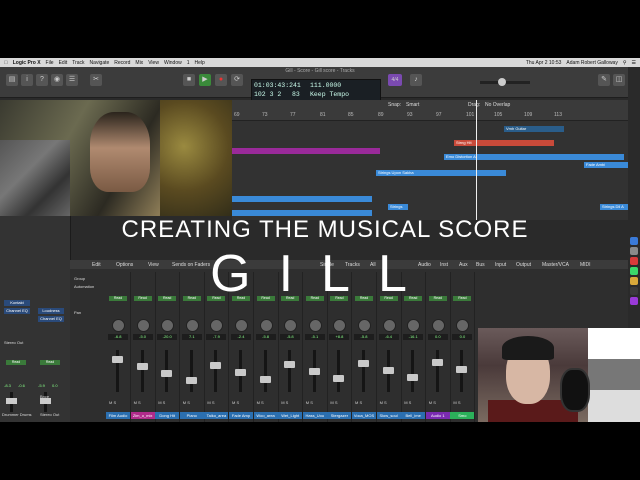 The width and height of the screenshot is (640, 480). Describe the element at coordinates (153, 63) in the screenshot. I see `menu-view: View` at that location.